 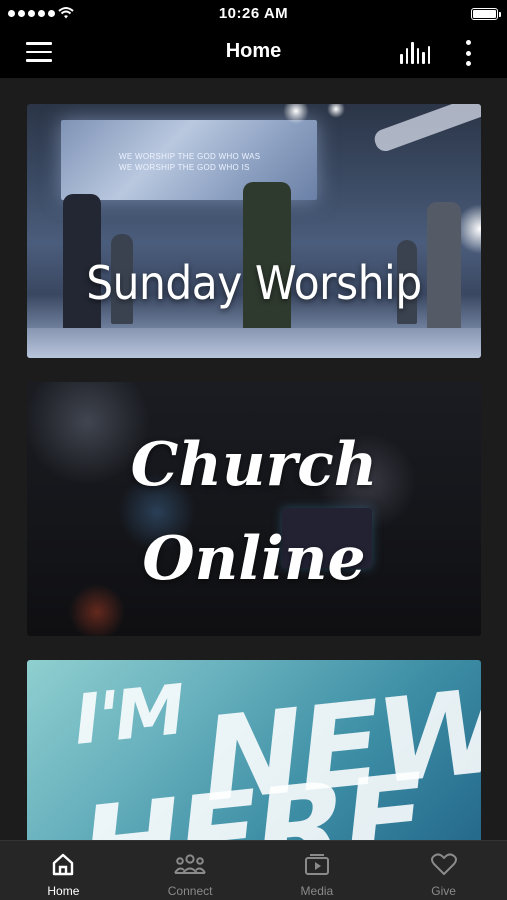 What do you see at coordinates (254, 559) in the screenshot?
I see `card-title-line-2: Online` at bounding box center [254, 559].